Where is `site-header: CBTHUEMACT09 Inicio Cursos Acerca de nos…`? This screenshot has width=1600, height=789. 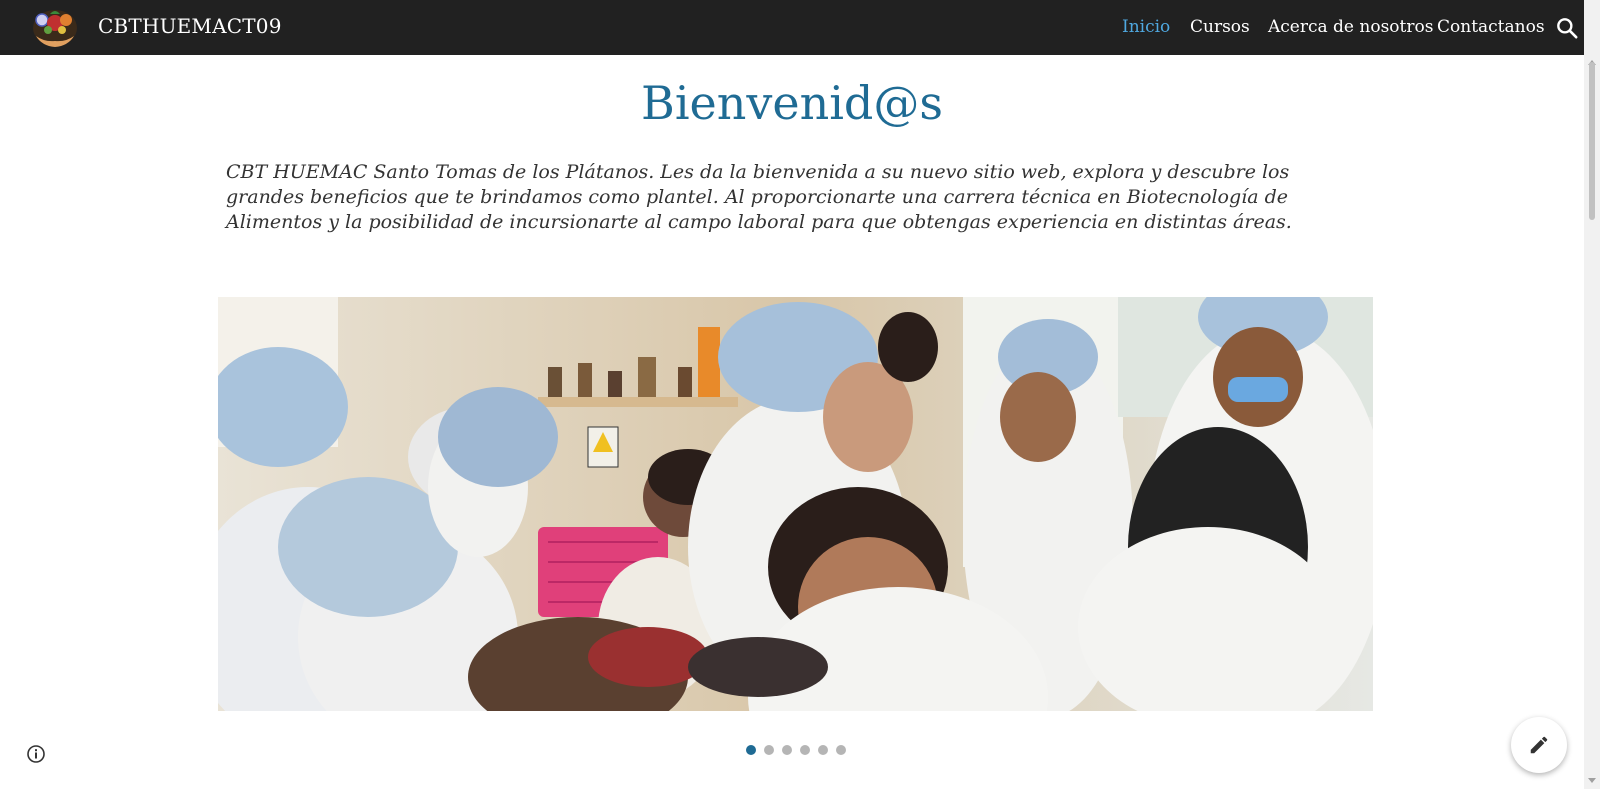
site-header: CBTHUEMACT09 Inicio Cursos Acerca de nos… is located at coordinates (792, 27).